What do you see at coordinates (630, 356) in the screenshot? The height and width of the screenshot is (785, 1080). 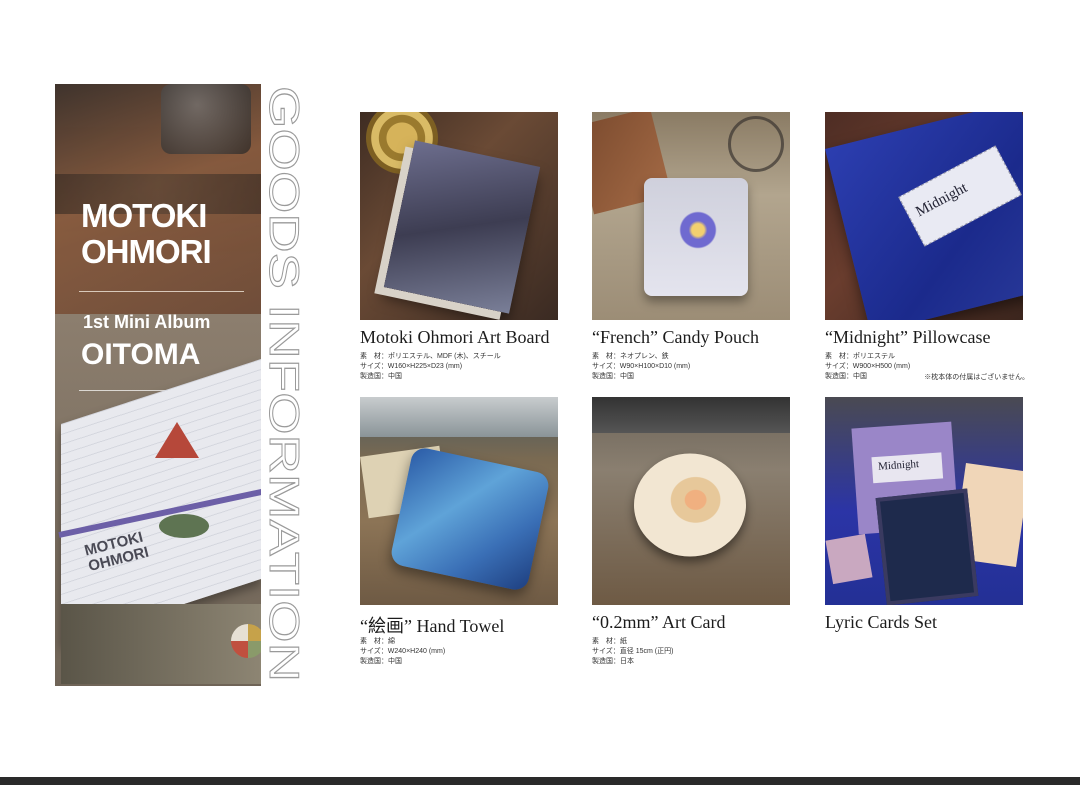 I see `spec-material: 素 材：ネオプレン、鉄` at bounding box center [630, 356].